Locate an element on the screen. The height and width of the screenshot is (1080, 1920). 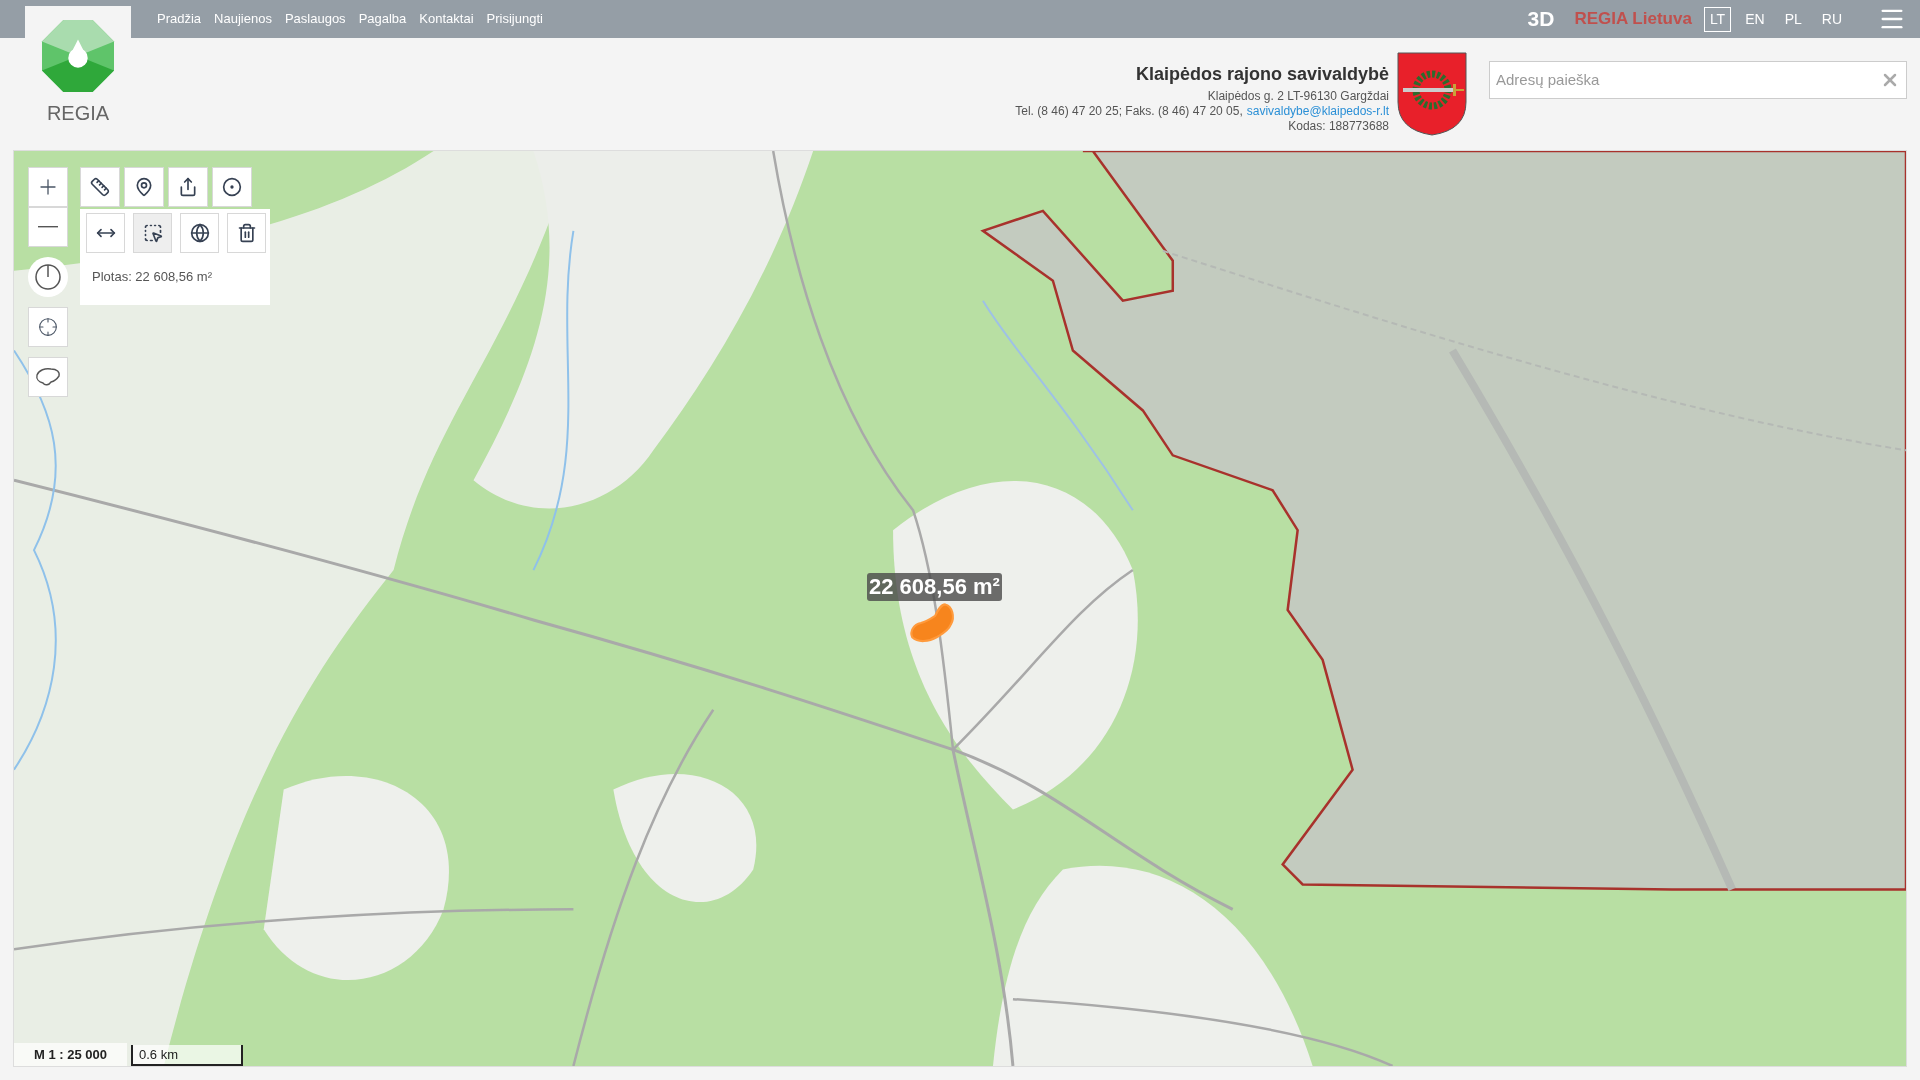
area-result-text: Plotas: 22 608,56 m² is located at coordinates (152, 277).